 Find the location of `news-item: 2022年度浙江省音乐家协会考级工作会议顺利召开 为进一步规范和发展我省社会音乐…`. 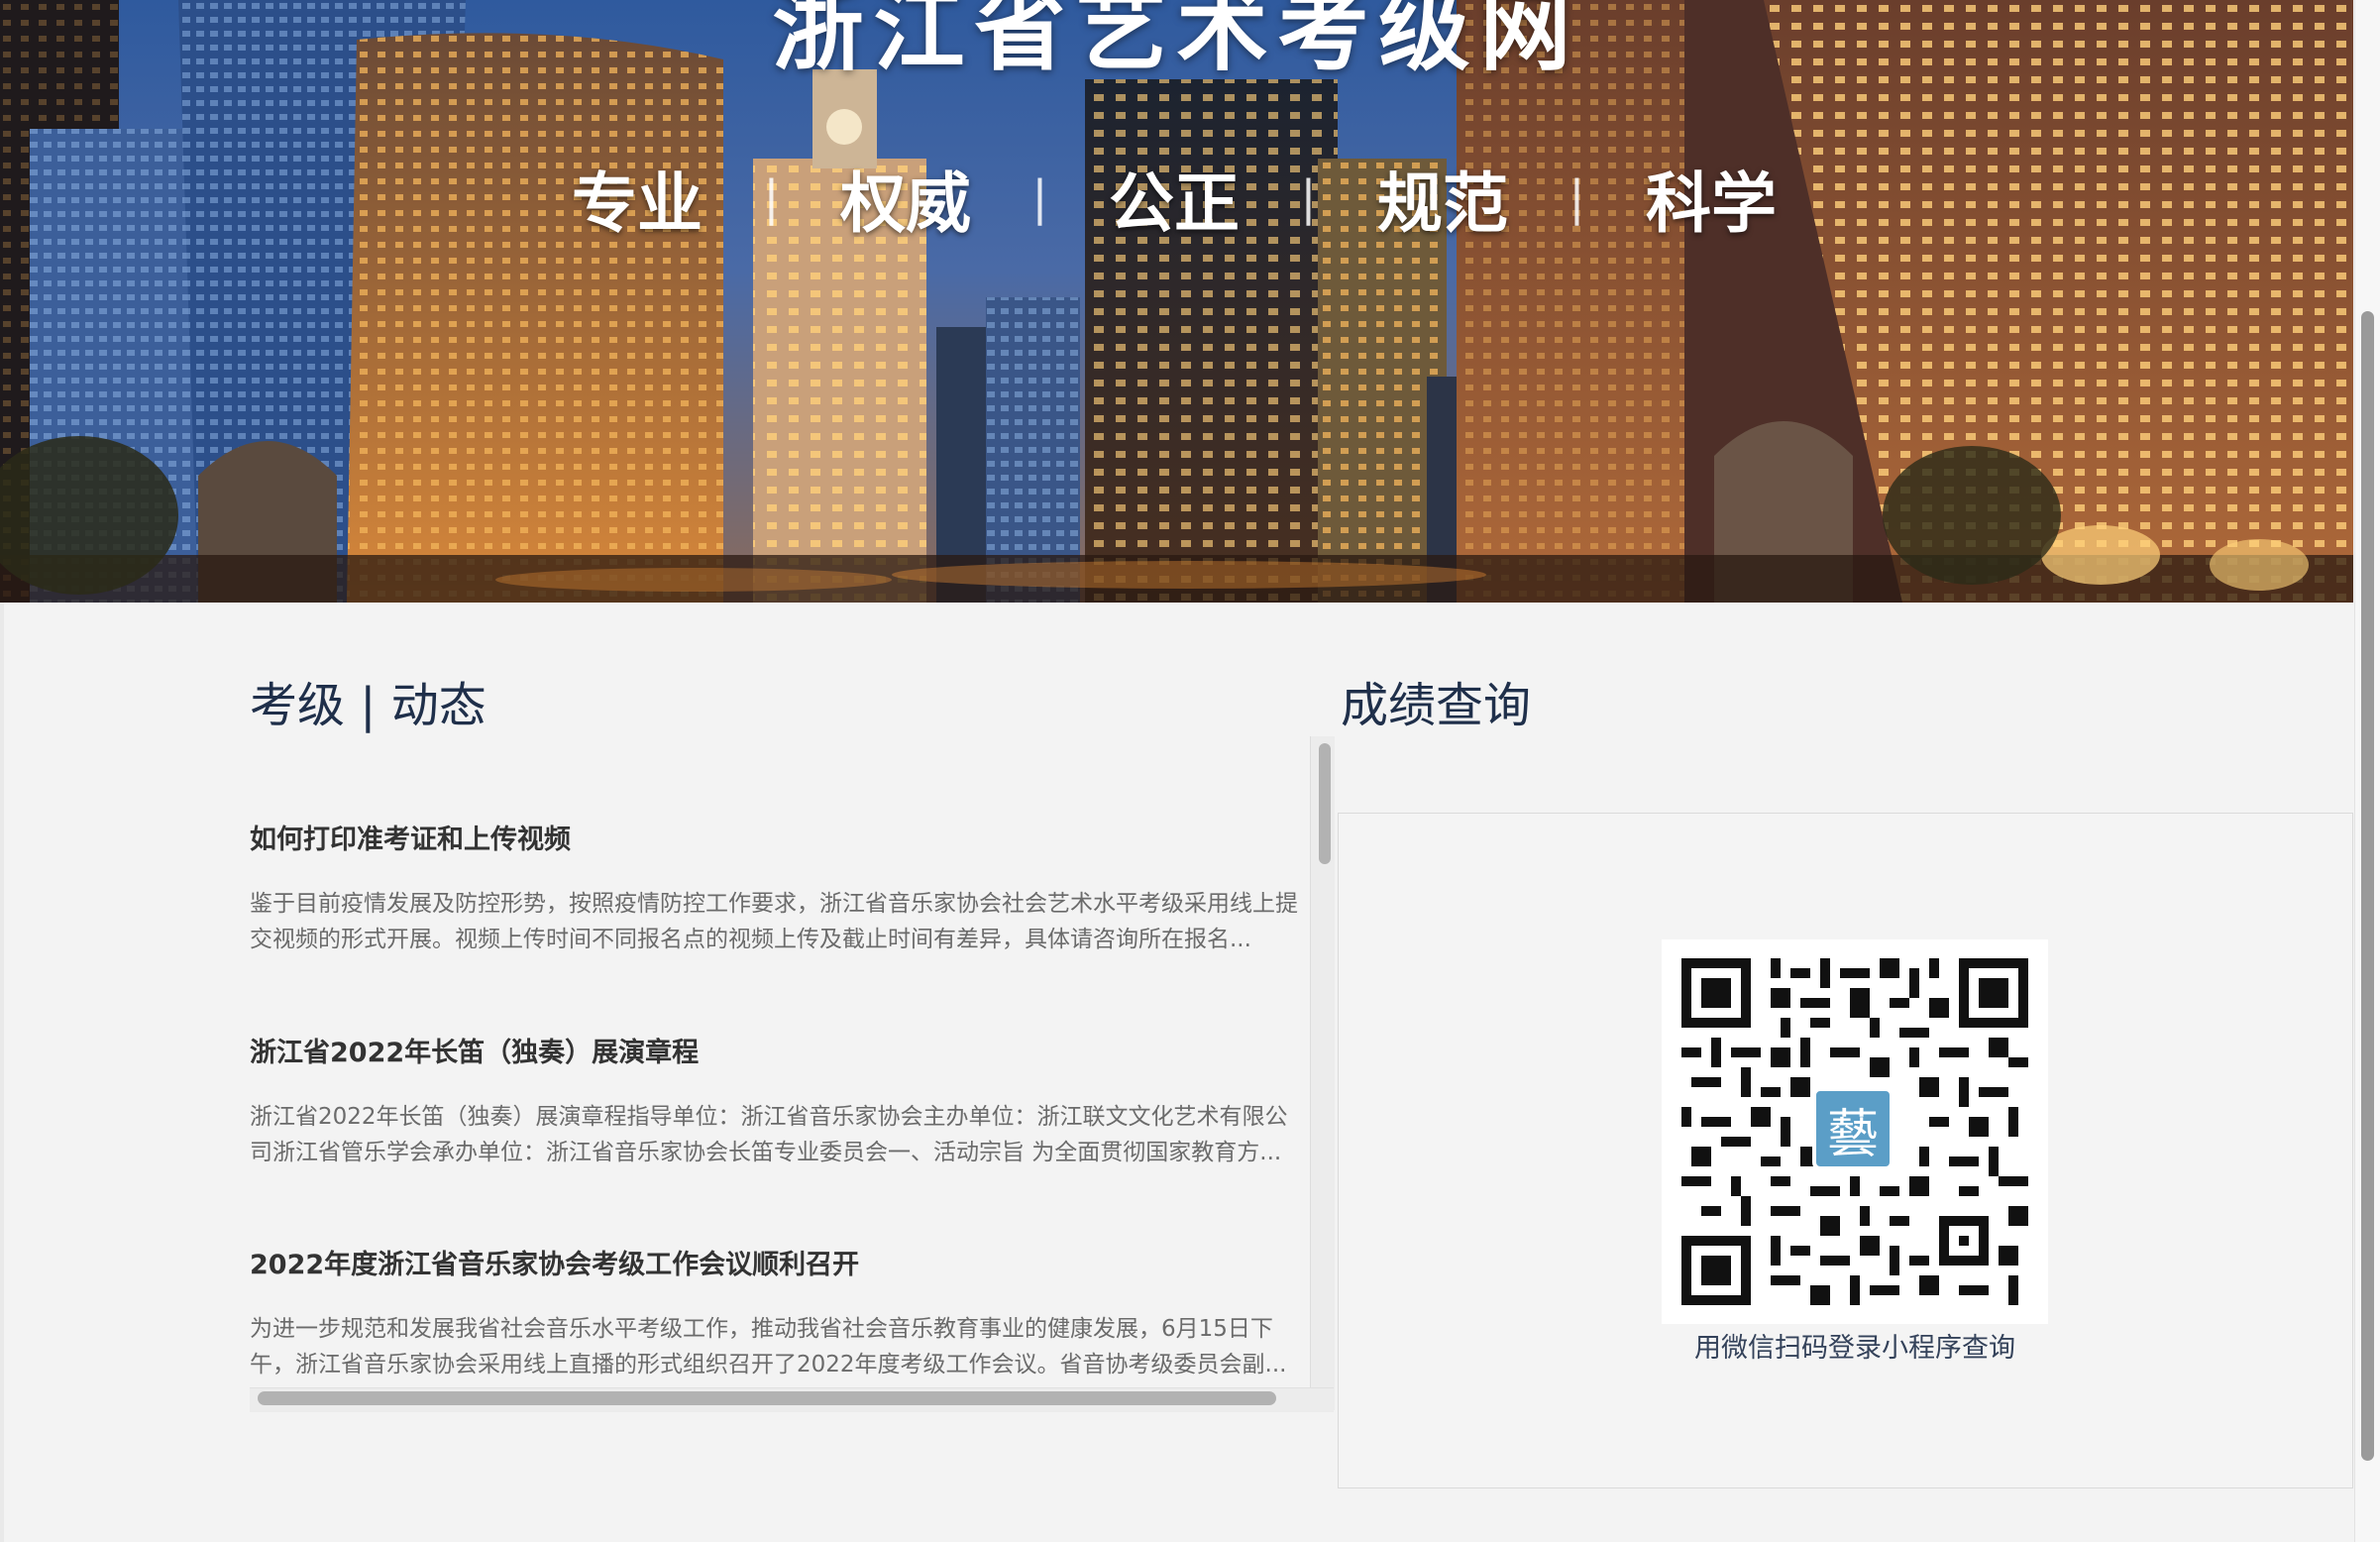

news-item: 2022年度浙江省音乐家协会考级工作会议顺利召开 为进一步规范和发展我省社会音乐… is located at coordinates (780, 1312).